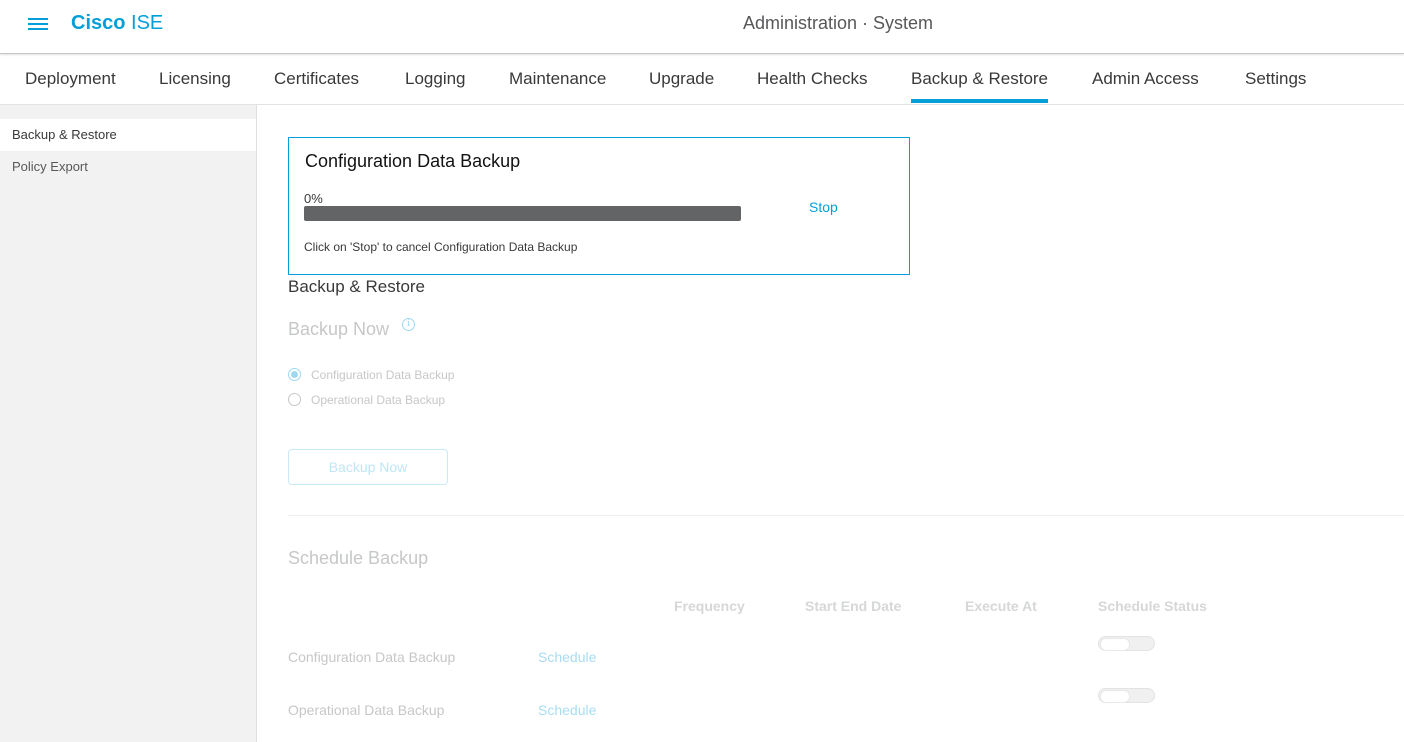 The height and width of the screenshot is (742, 1404). Describe the element at coordinates (709, 606) in the screenshot. I see `column-header-frequency: Frequency` at that location.